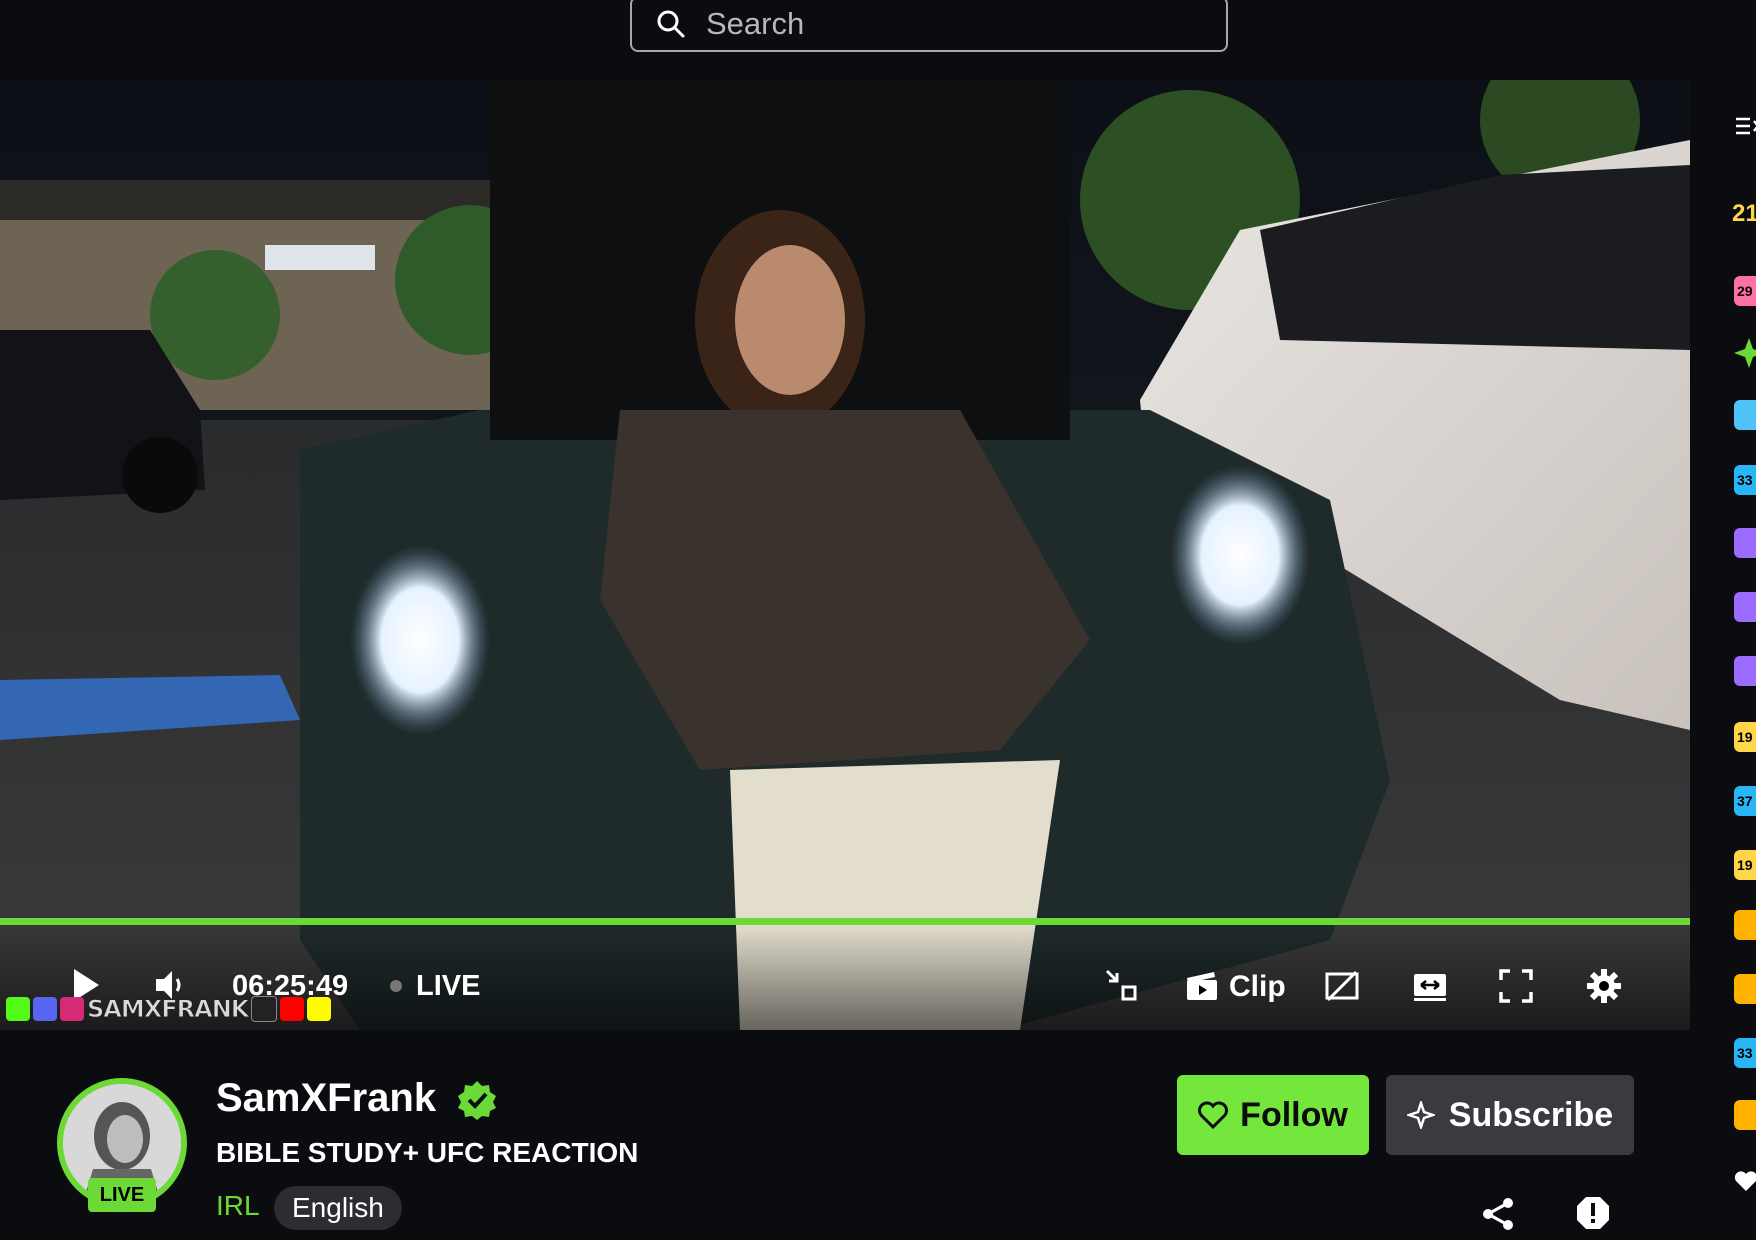 The width and height of the screenshot is (1756, 1240). I want to click on chat-badge: 29, so click(1745, 291).